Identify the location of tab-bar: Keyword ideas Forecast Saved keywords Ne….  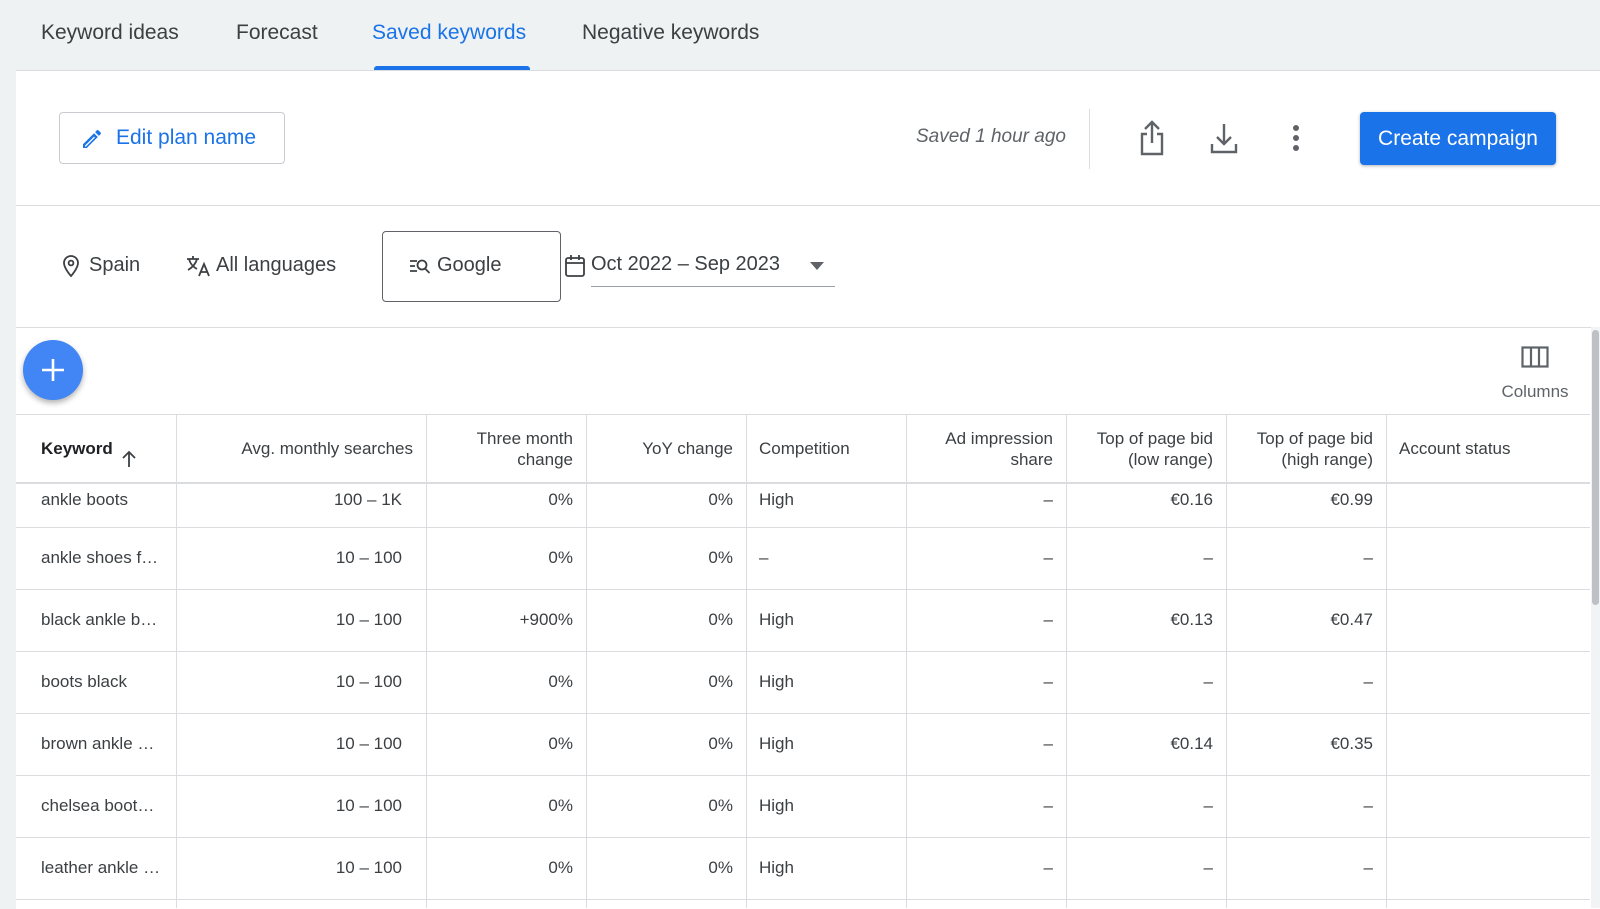
(800, 35).